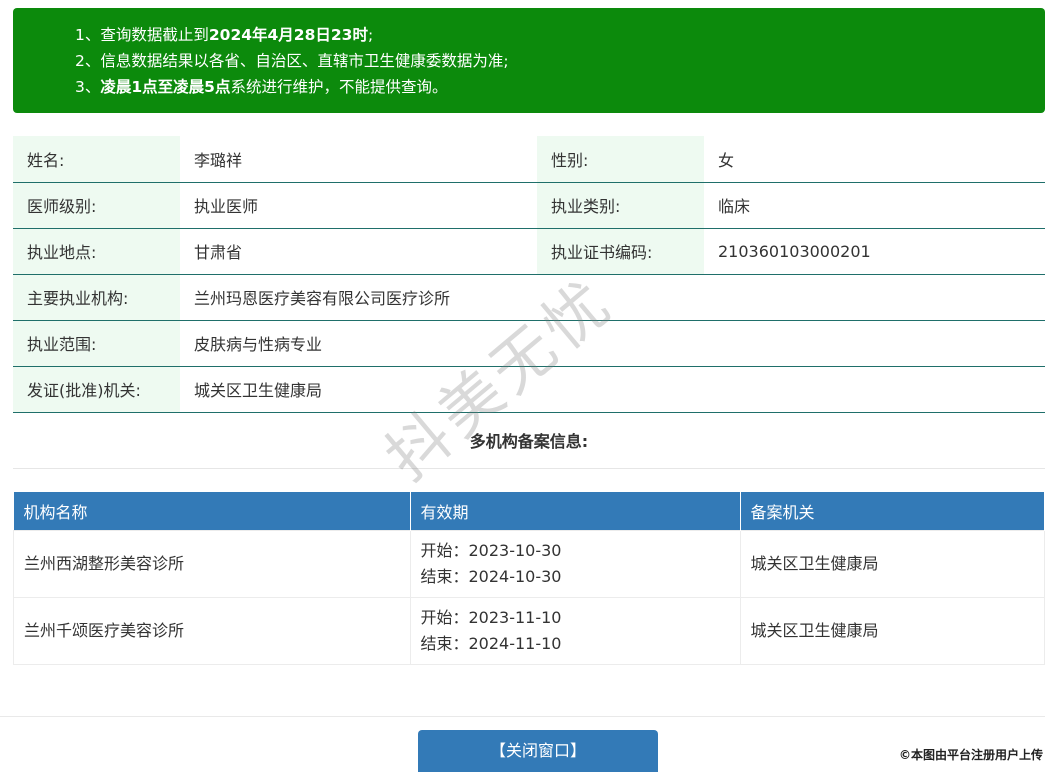 This screenshot has height=772, width=1045. What do you see at coordinates (491, 617) in the screenshot?
I see `validity-start: 开始：2023-11-10` at bounding box center [491, 617].